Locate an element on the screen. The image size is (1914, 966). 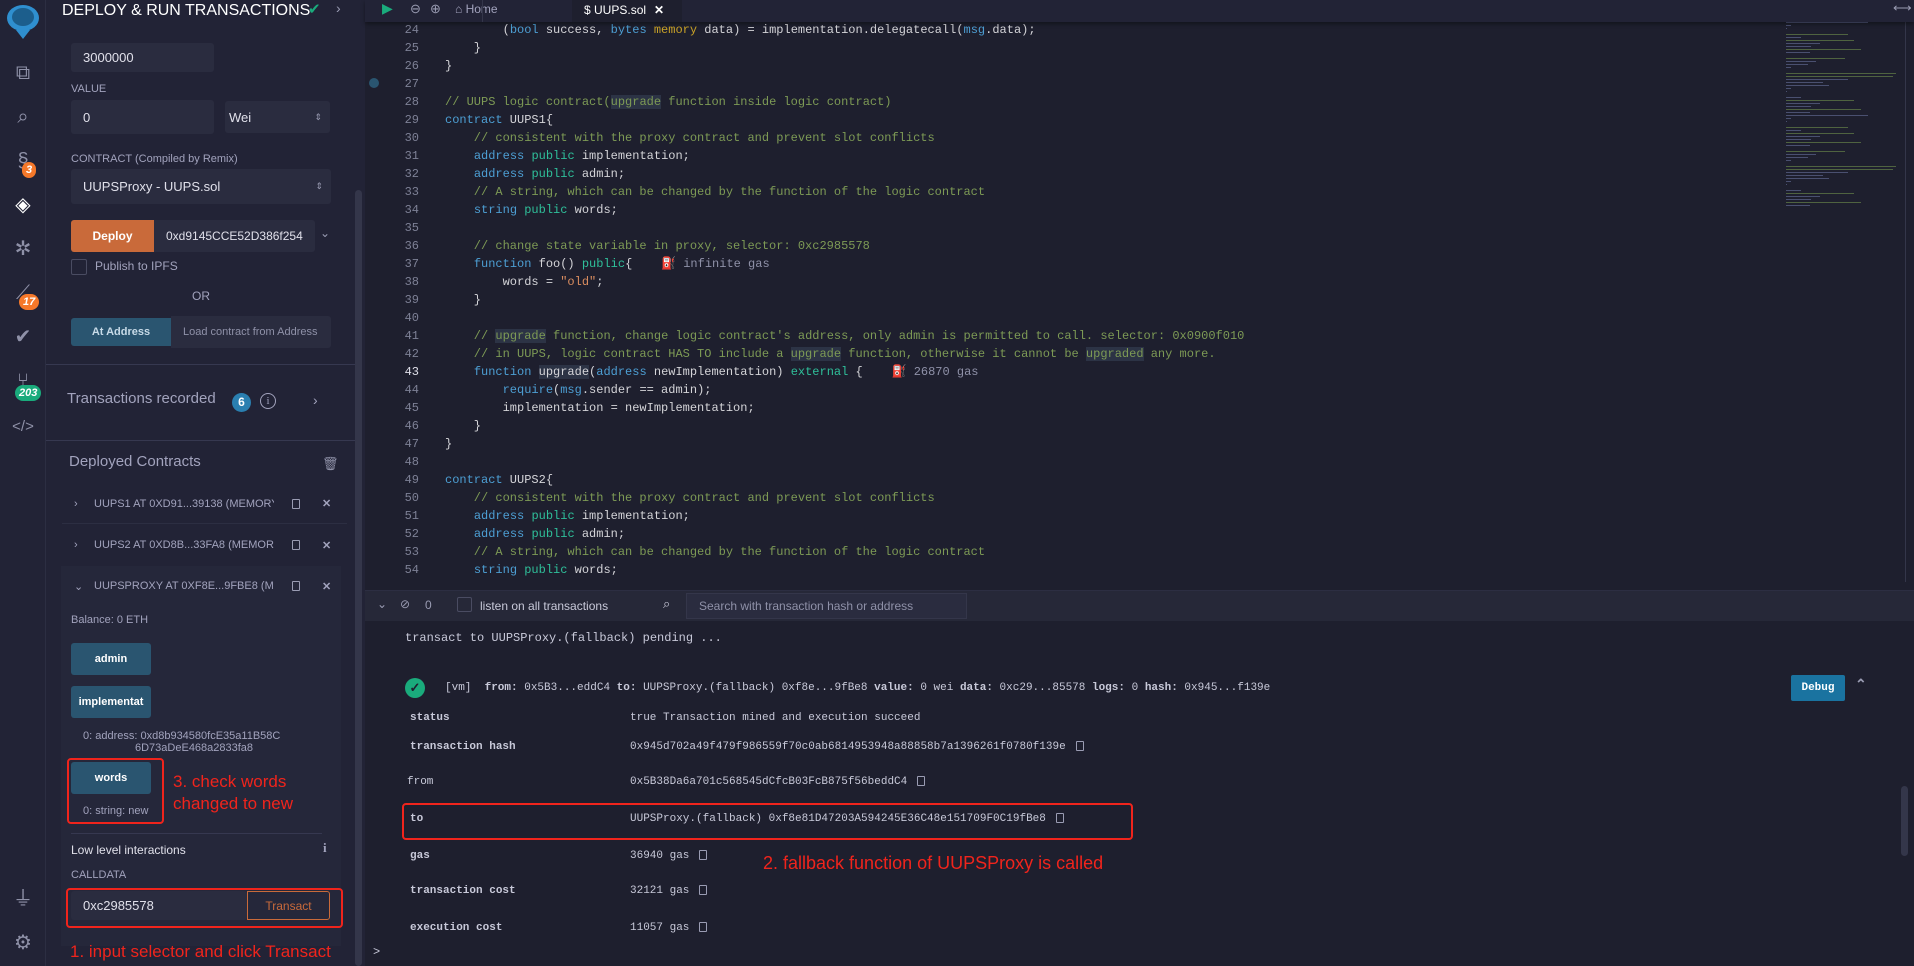
contract-label: CONTRACT (Compiled by Remix) is located at coordinates (154, 159).